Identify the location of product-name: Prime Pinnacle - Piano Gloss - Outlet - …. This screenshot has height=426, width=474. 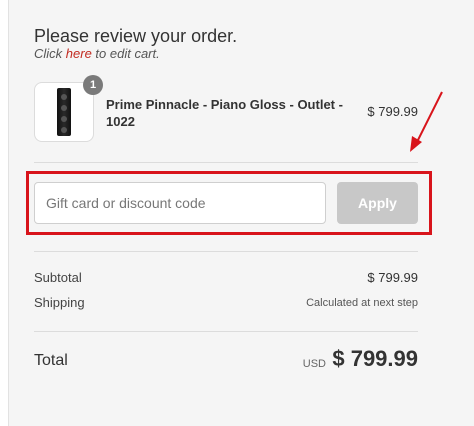
(224, 113).